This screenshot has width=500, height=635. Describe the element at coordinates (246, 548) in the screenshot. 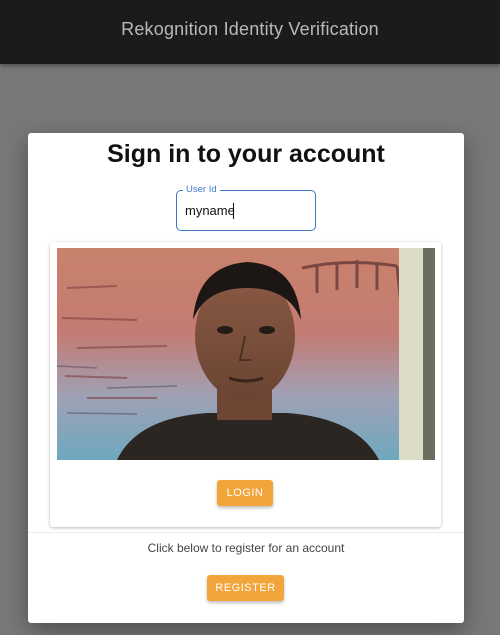

I see `register-prompt: Click below to register for an account` at that location.